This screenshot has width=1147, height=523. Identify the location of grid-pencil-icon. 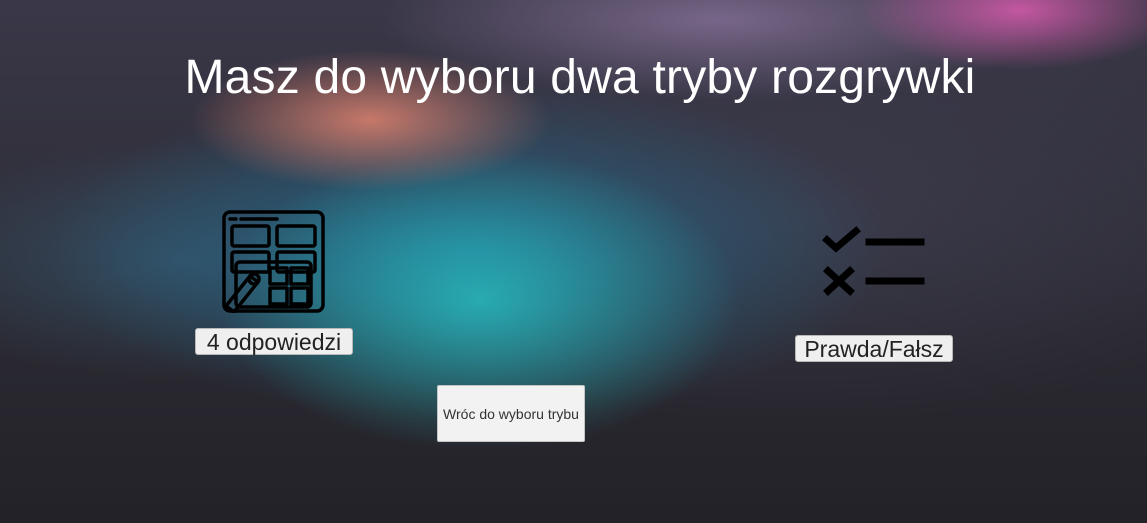
(273, 261).